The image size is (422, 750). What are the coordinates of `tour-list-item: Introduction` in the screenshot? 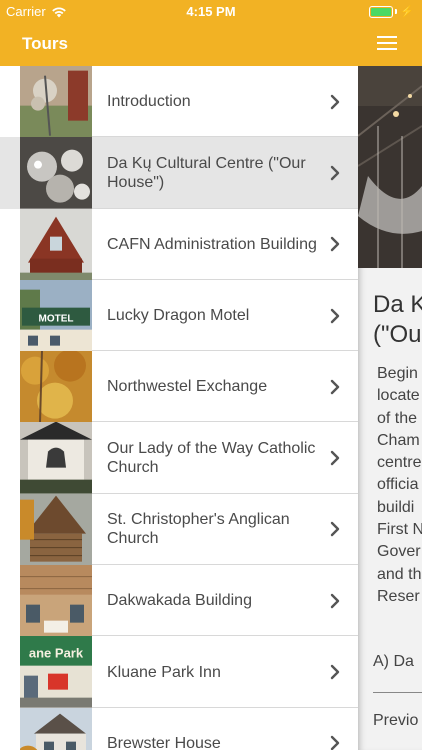 It's located at (179, 102).